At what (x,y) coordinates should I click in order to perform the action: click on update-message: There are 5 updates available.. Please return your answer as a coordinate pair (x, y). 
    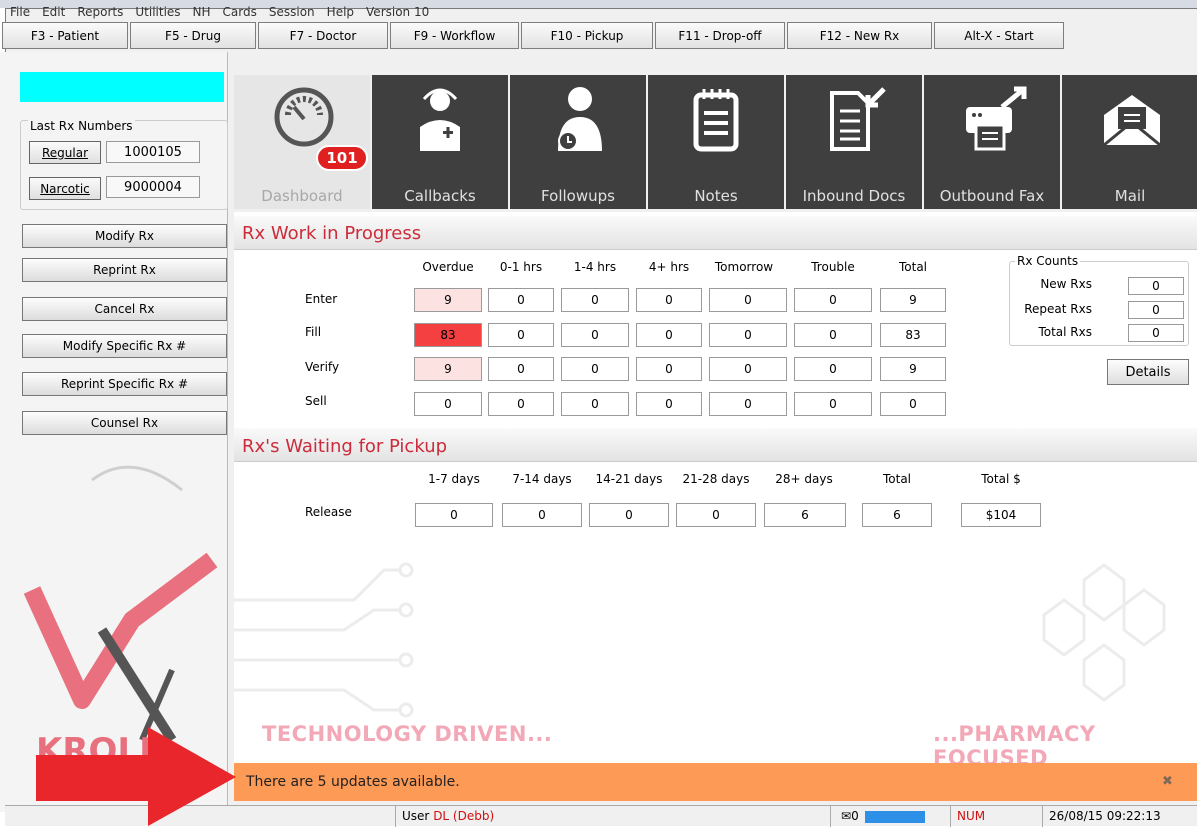
    Looking at the image, I should click on (353, 782).